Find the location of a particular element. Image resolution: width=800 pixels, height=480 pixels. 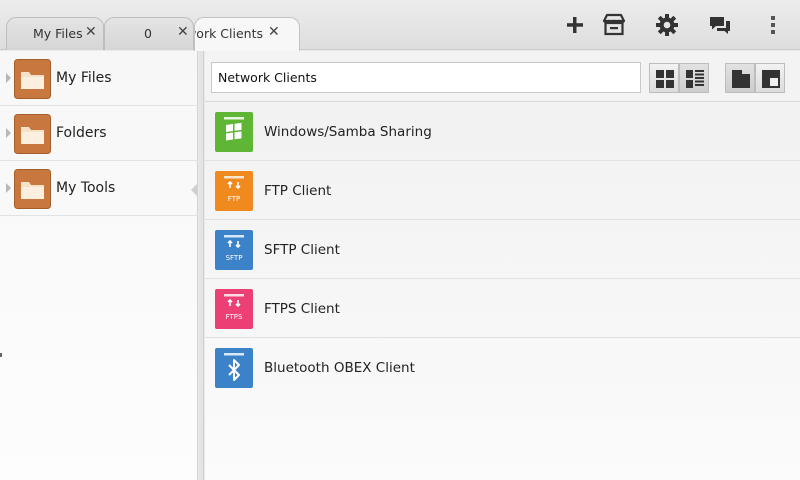

ftp-badge: FTP is located at coordinates (234, 199).